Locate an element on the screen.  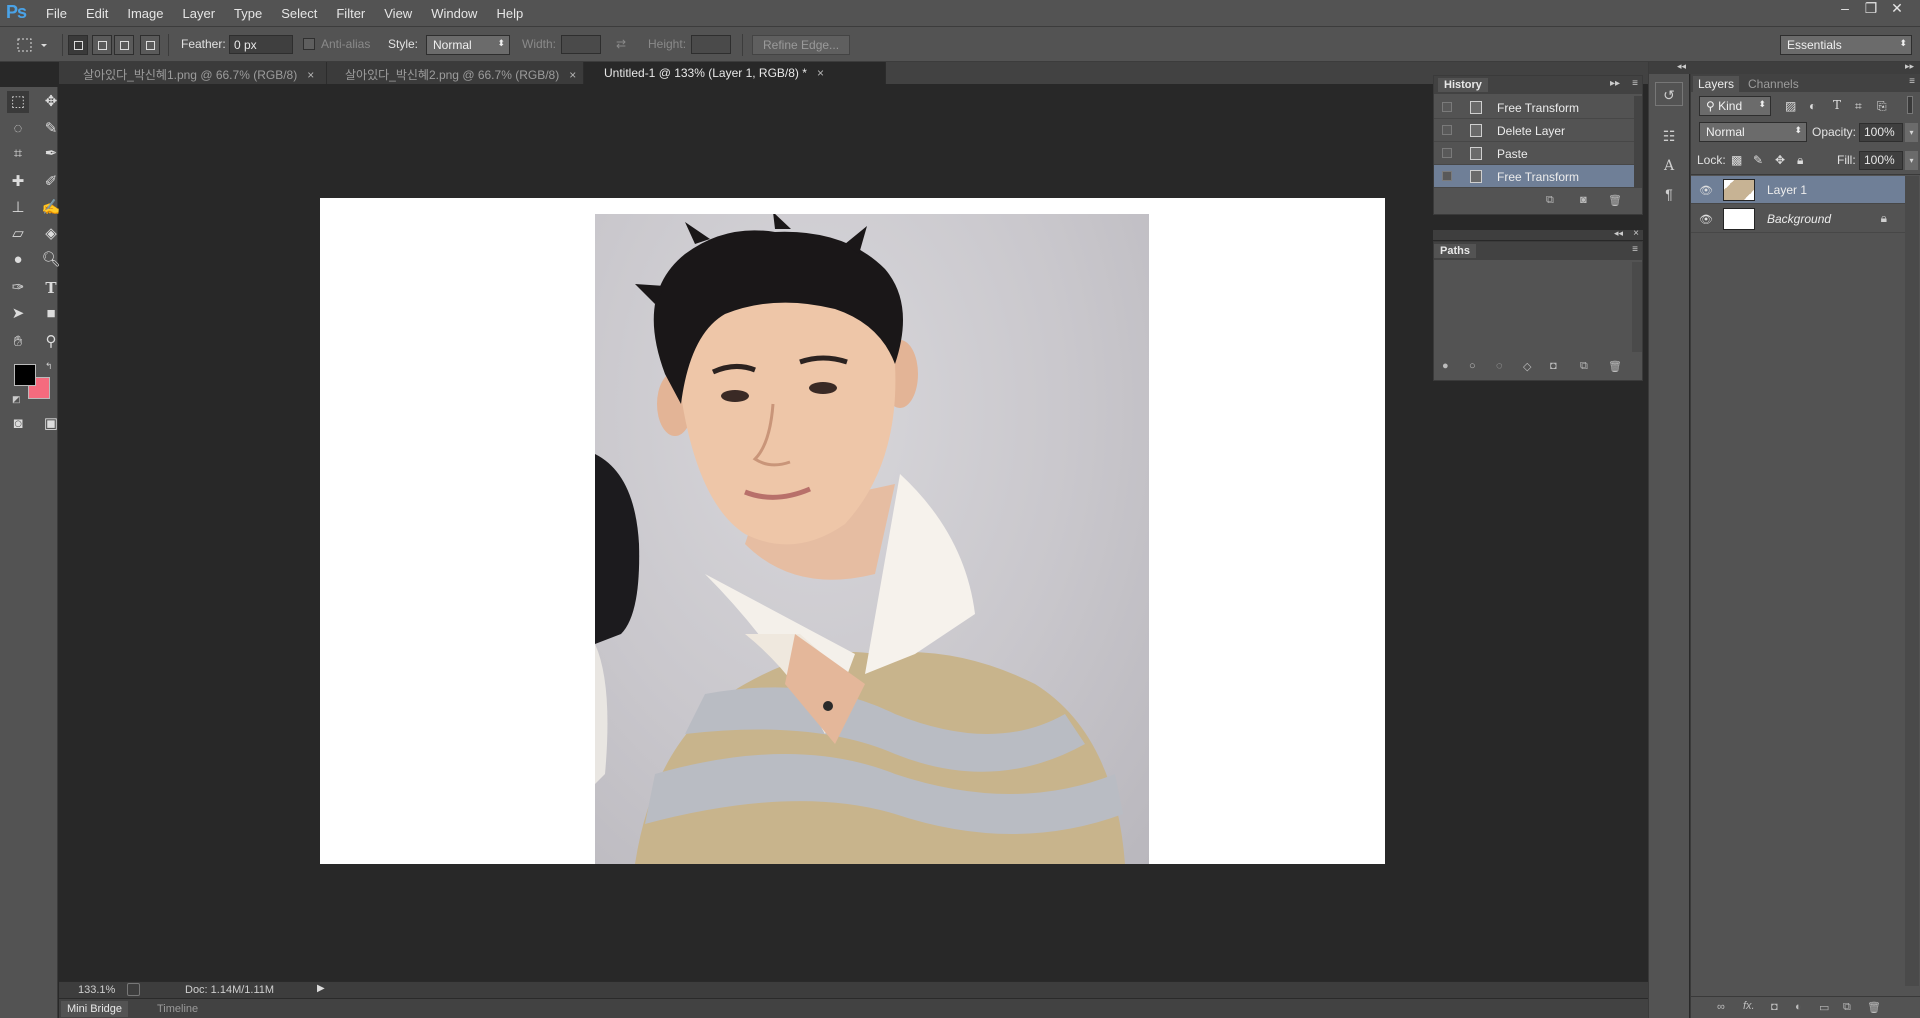
layer-row-layer-1: 👁︎ Layer 1 is located at coordinates (1798, 190).